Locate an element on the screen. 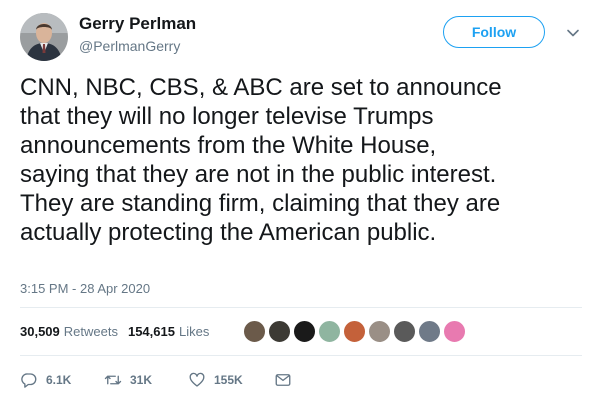  likes-stat: 154,615 Likes is located at coordinates (168, 331).